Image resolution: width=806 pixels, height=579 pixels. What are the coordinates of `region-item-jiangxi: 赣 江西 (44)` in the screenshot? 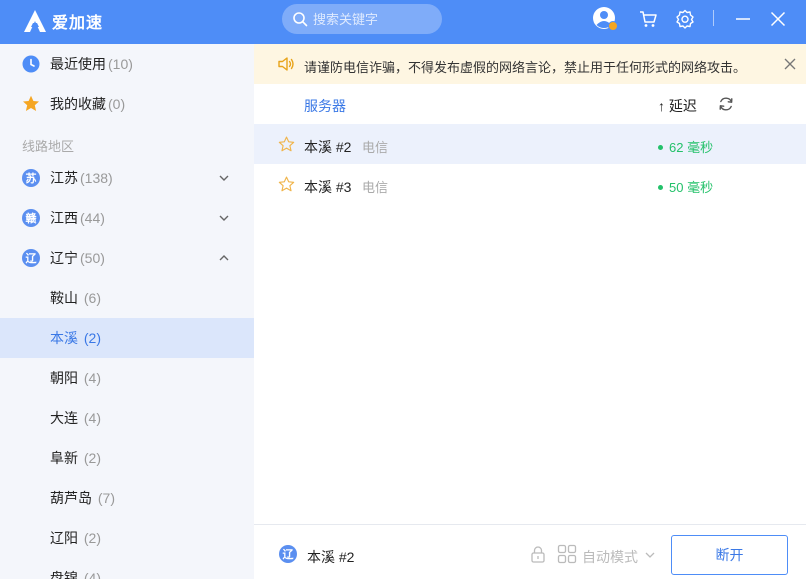 It's located at (127, 218).